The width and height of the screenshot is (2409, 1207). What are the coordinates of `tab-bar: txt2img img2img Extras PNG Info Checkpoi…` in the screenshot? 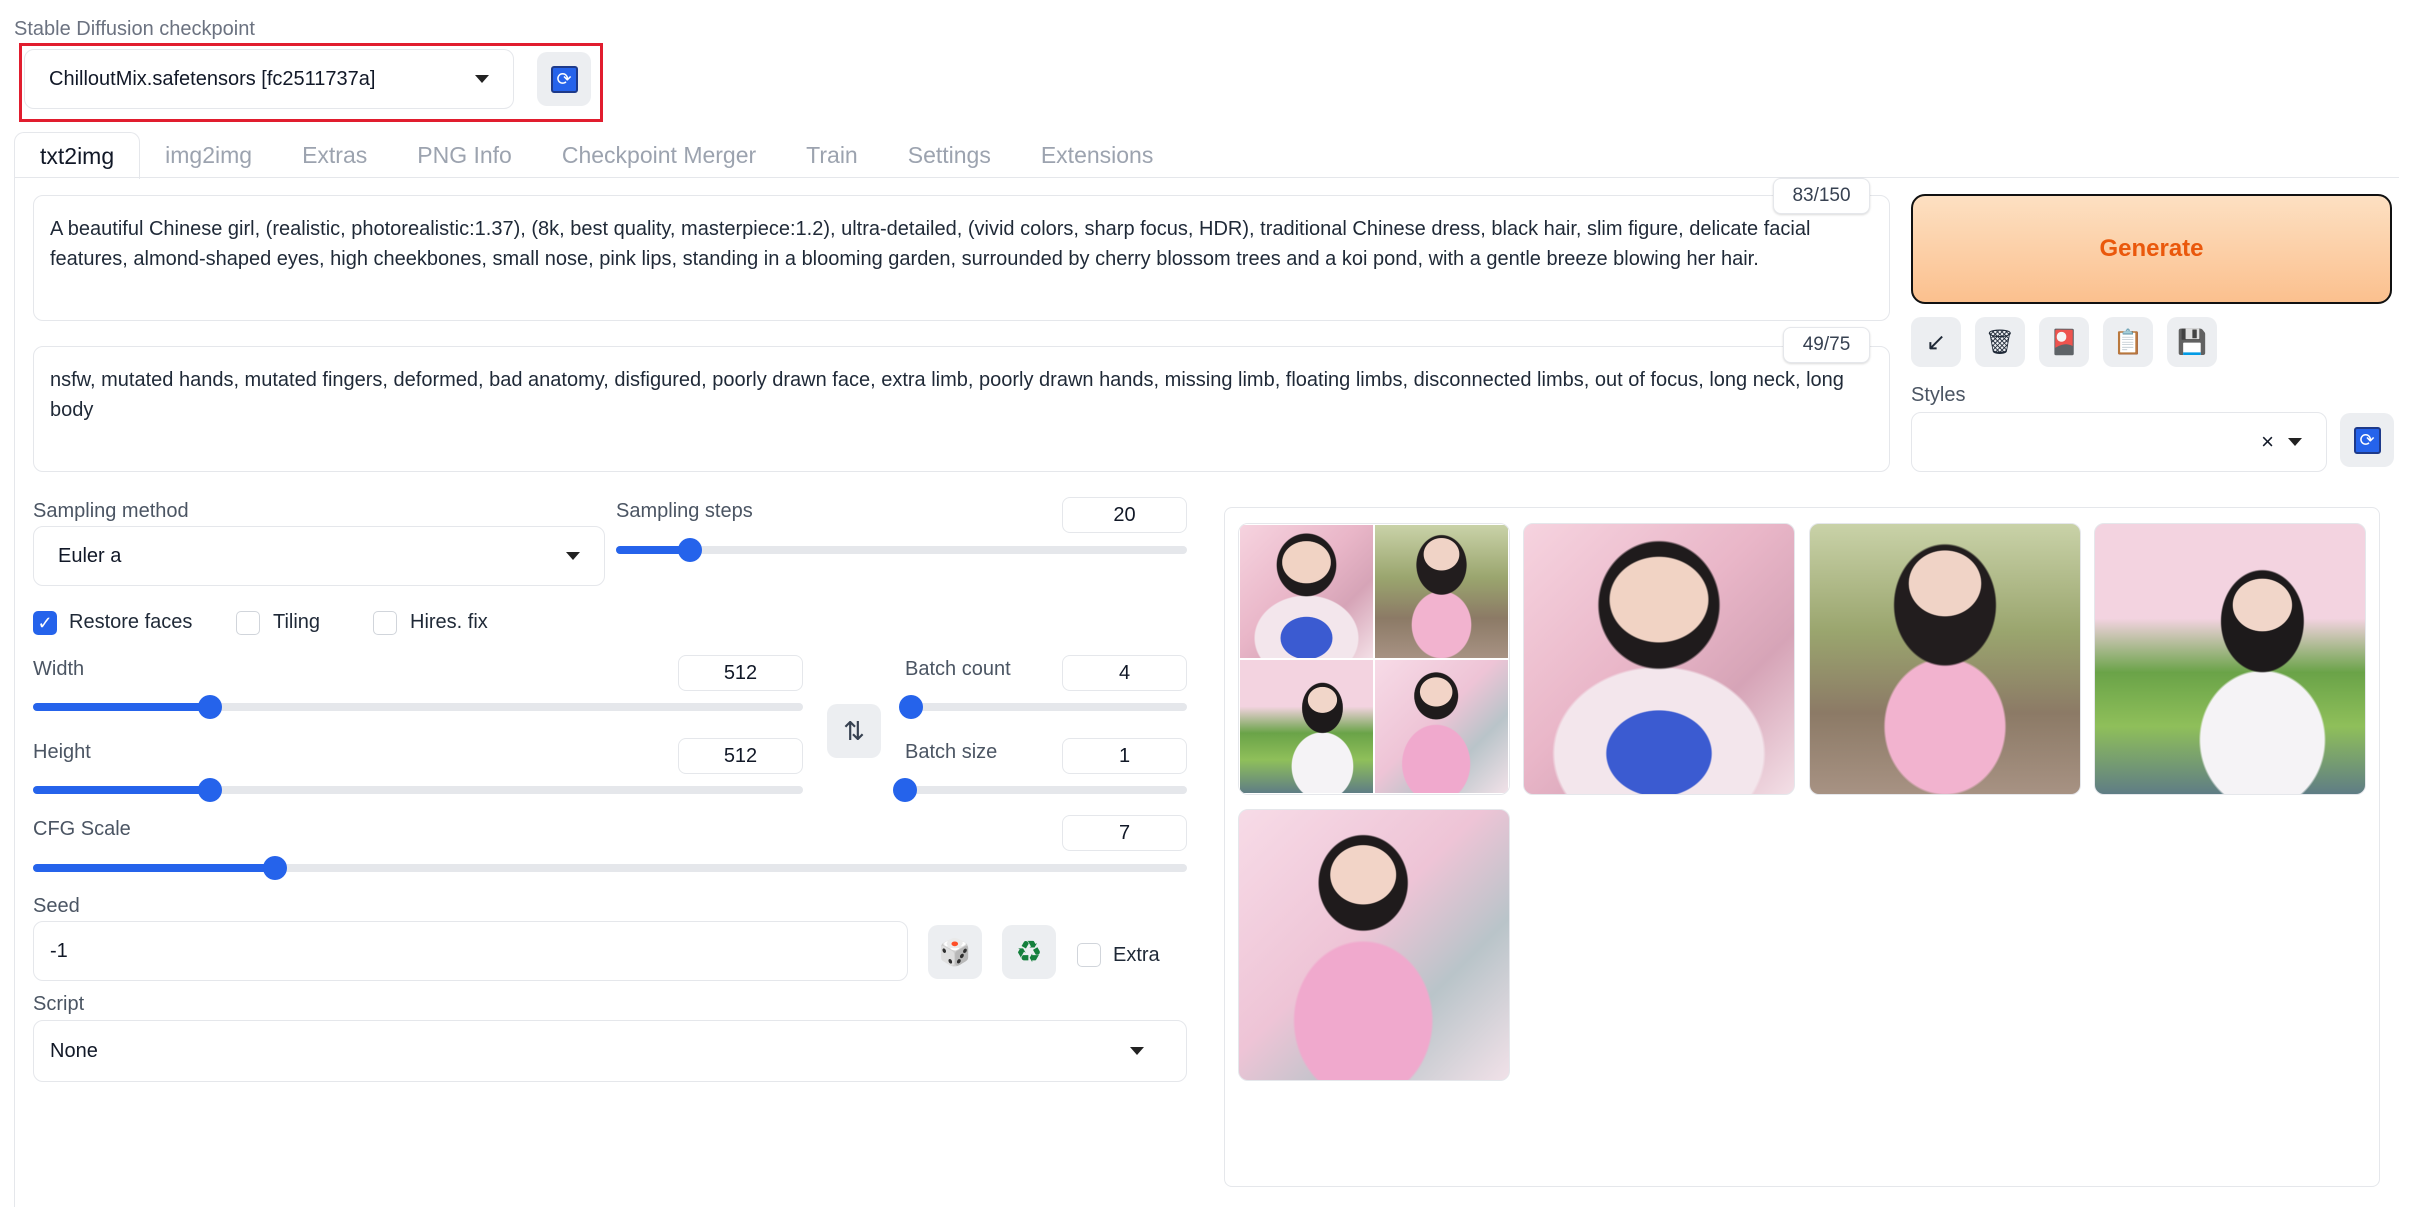 It's located at (596, 155).